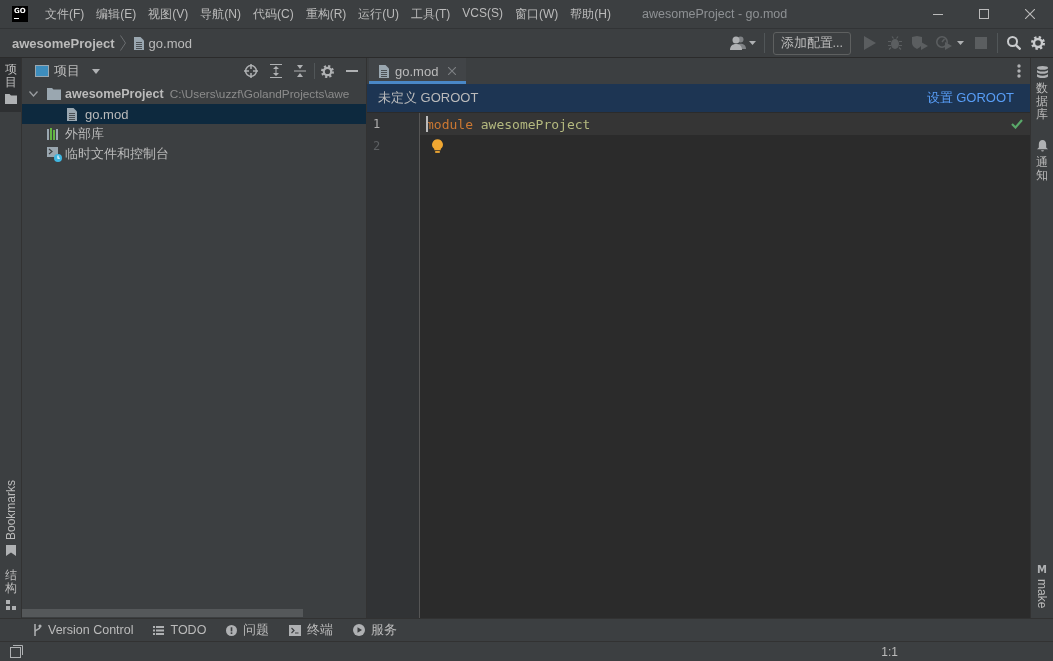  Describe the element at coordinates (122, 43) in the screenshot. I see `chevron-right-icon` at that location.